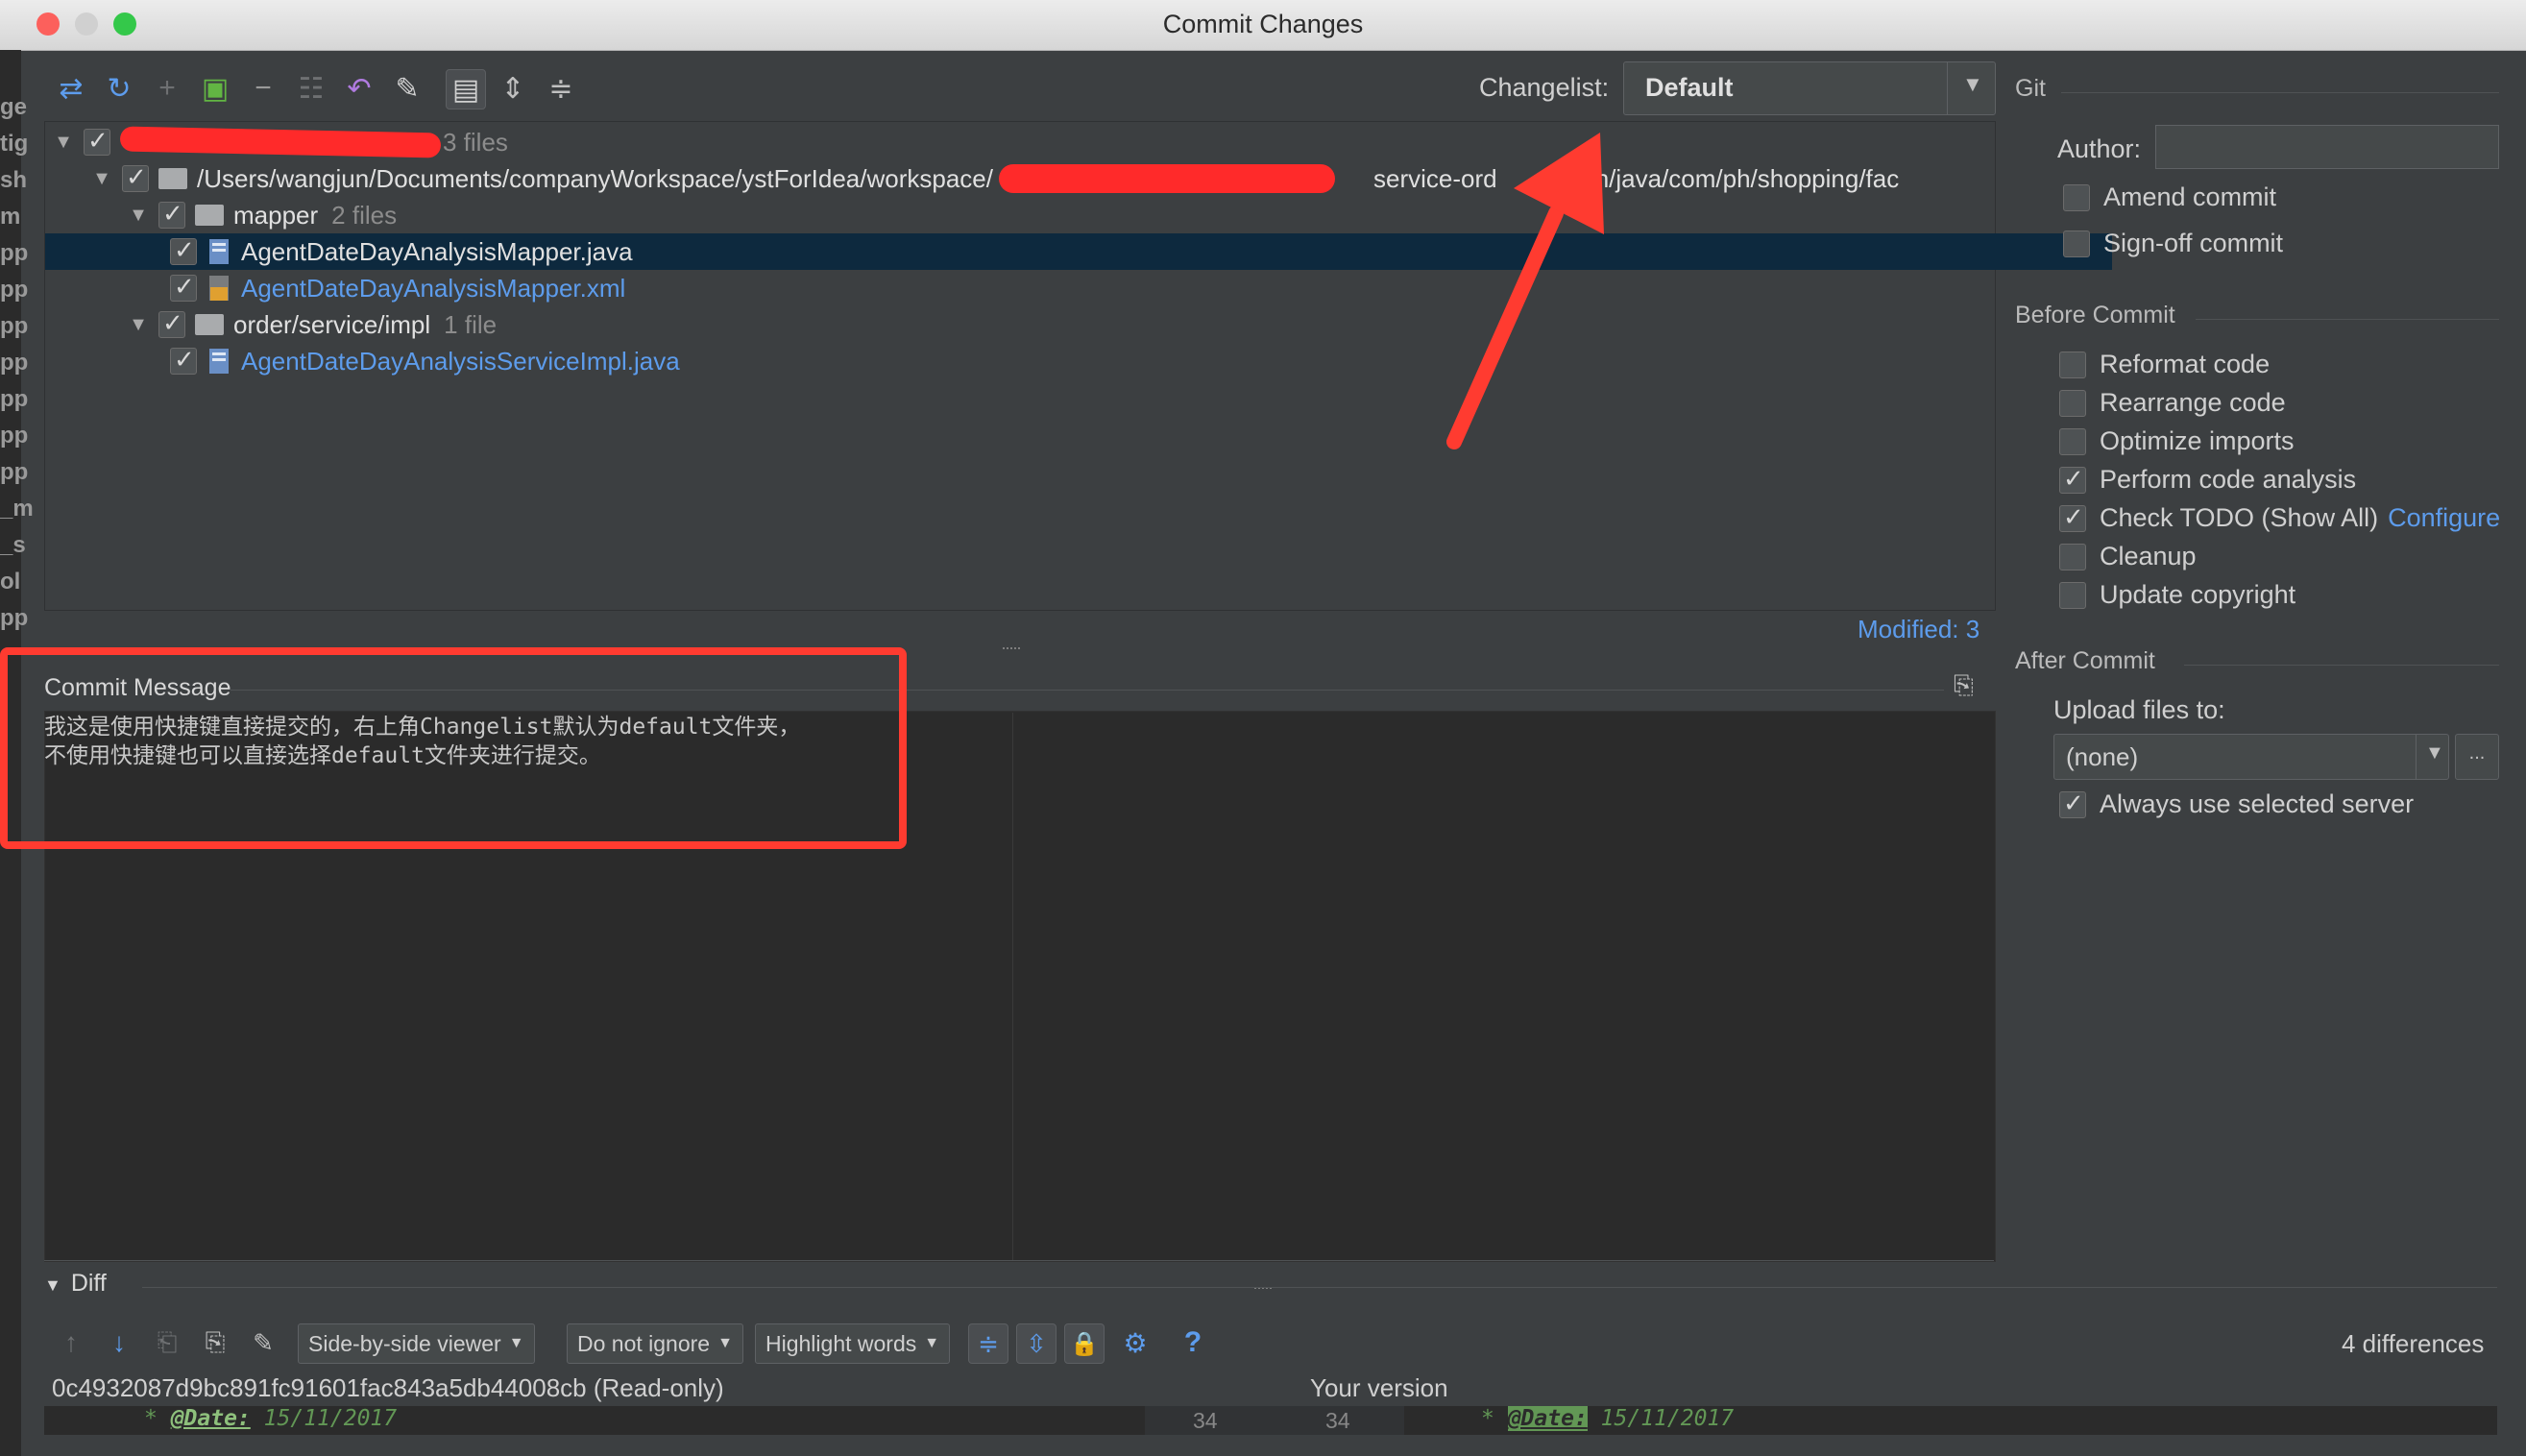 The height and width of the screenshot is (1456, 2526). I want to click on modified-count-link: Modified: 3, so click(1919, 630).